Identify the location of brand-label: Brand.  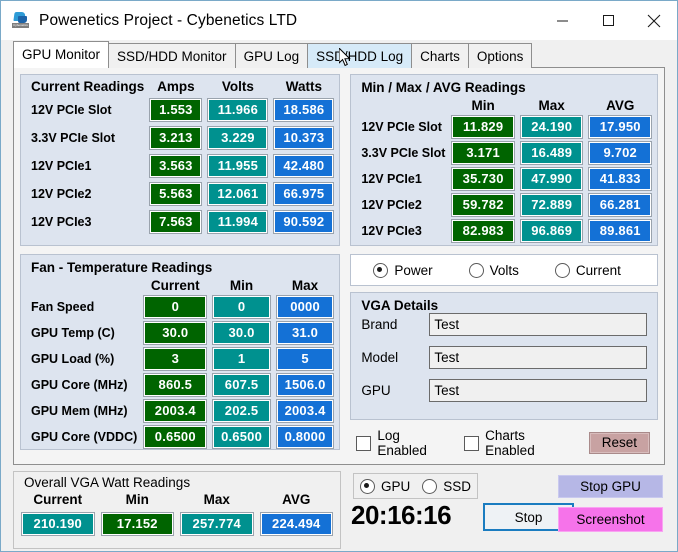
(379, 324).